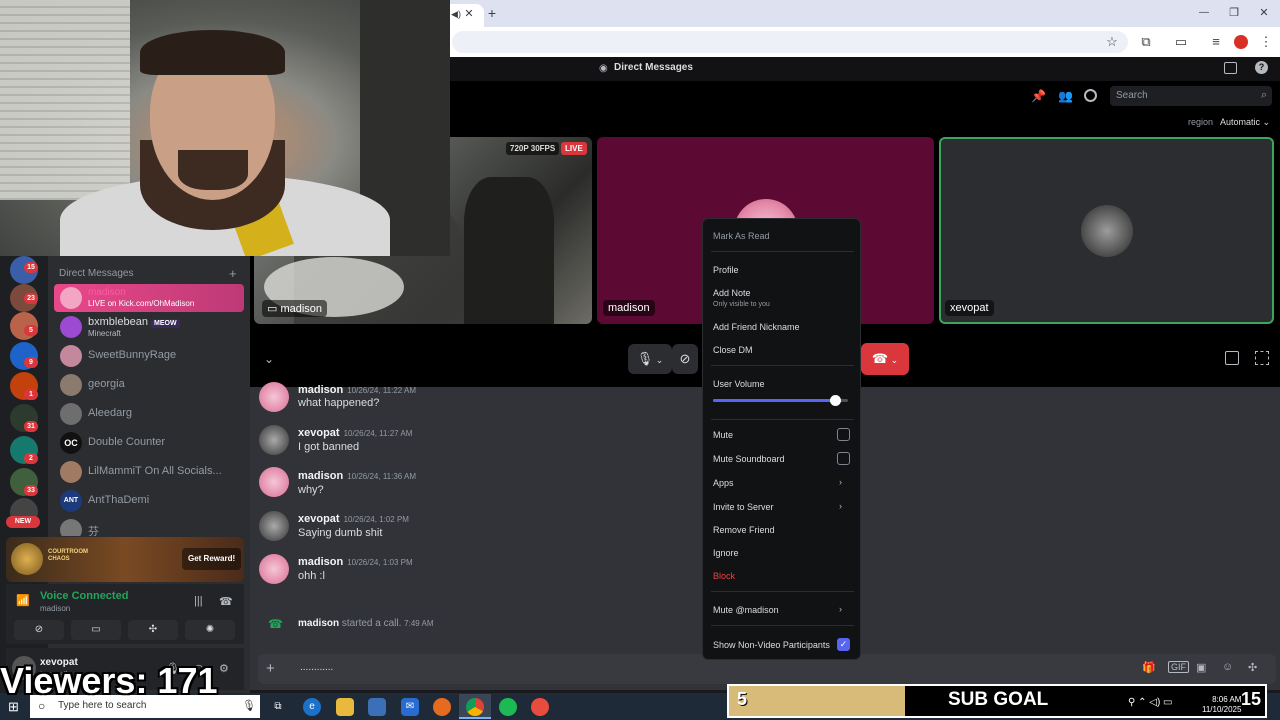 The image size is (1280, 720). I want to click on mark-read-item: Mark As Read, so click(741, 236).